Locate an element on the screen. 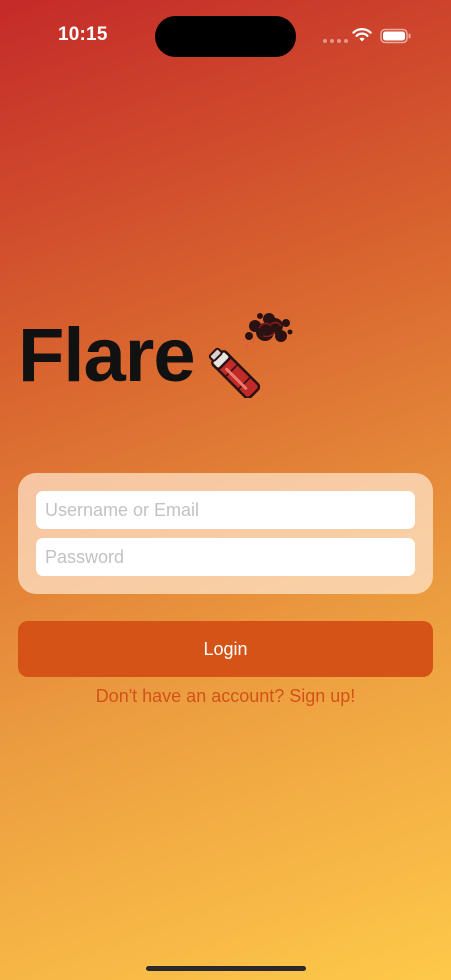  wifi-icon is located at coordinates (362, 35).